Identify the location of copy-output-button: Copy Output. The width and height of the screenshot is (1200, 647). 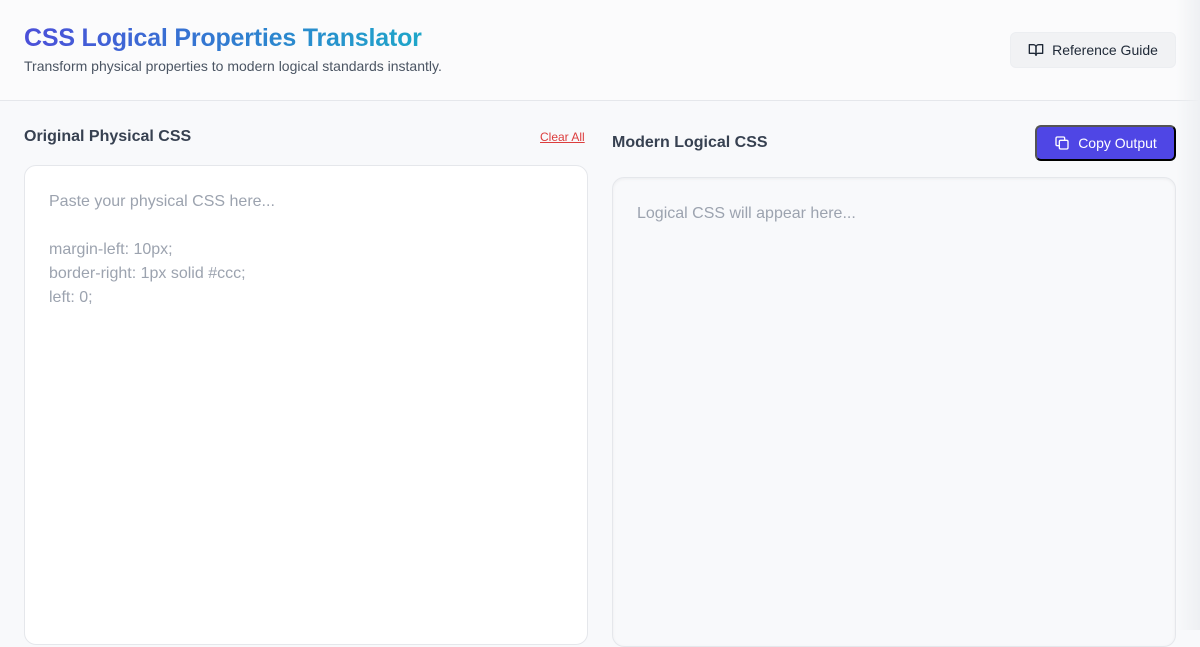
(1105, 143).